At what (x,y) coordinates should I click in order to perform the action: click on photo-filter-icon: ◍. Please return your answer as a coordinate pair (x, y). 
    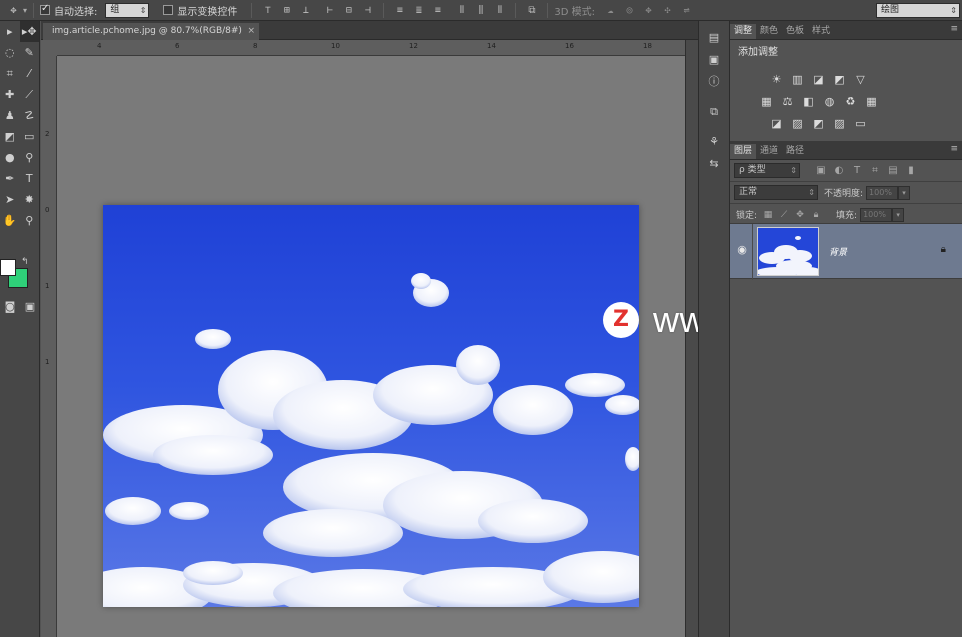
    Looking at the image, I should click on (829, 102).